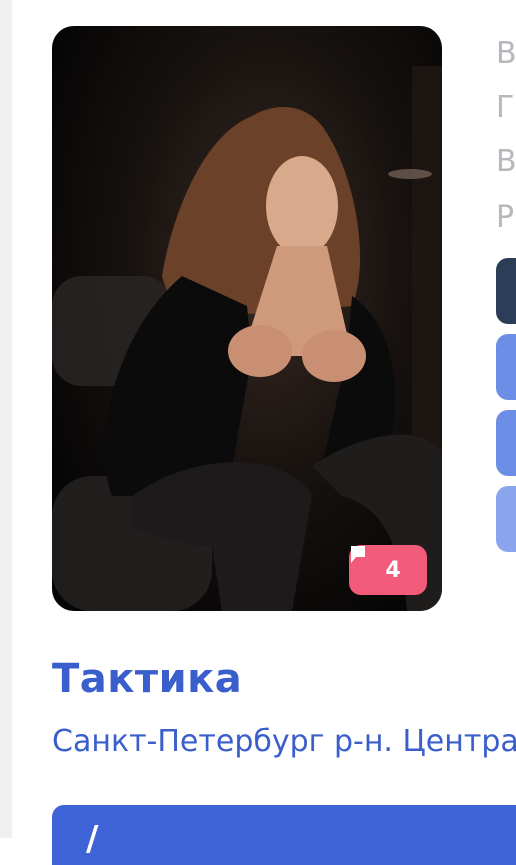  What do you see at coordinates (506, 53) in the screenshot?
I see `spec-label-1: В` at bounding box center [506, 53].